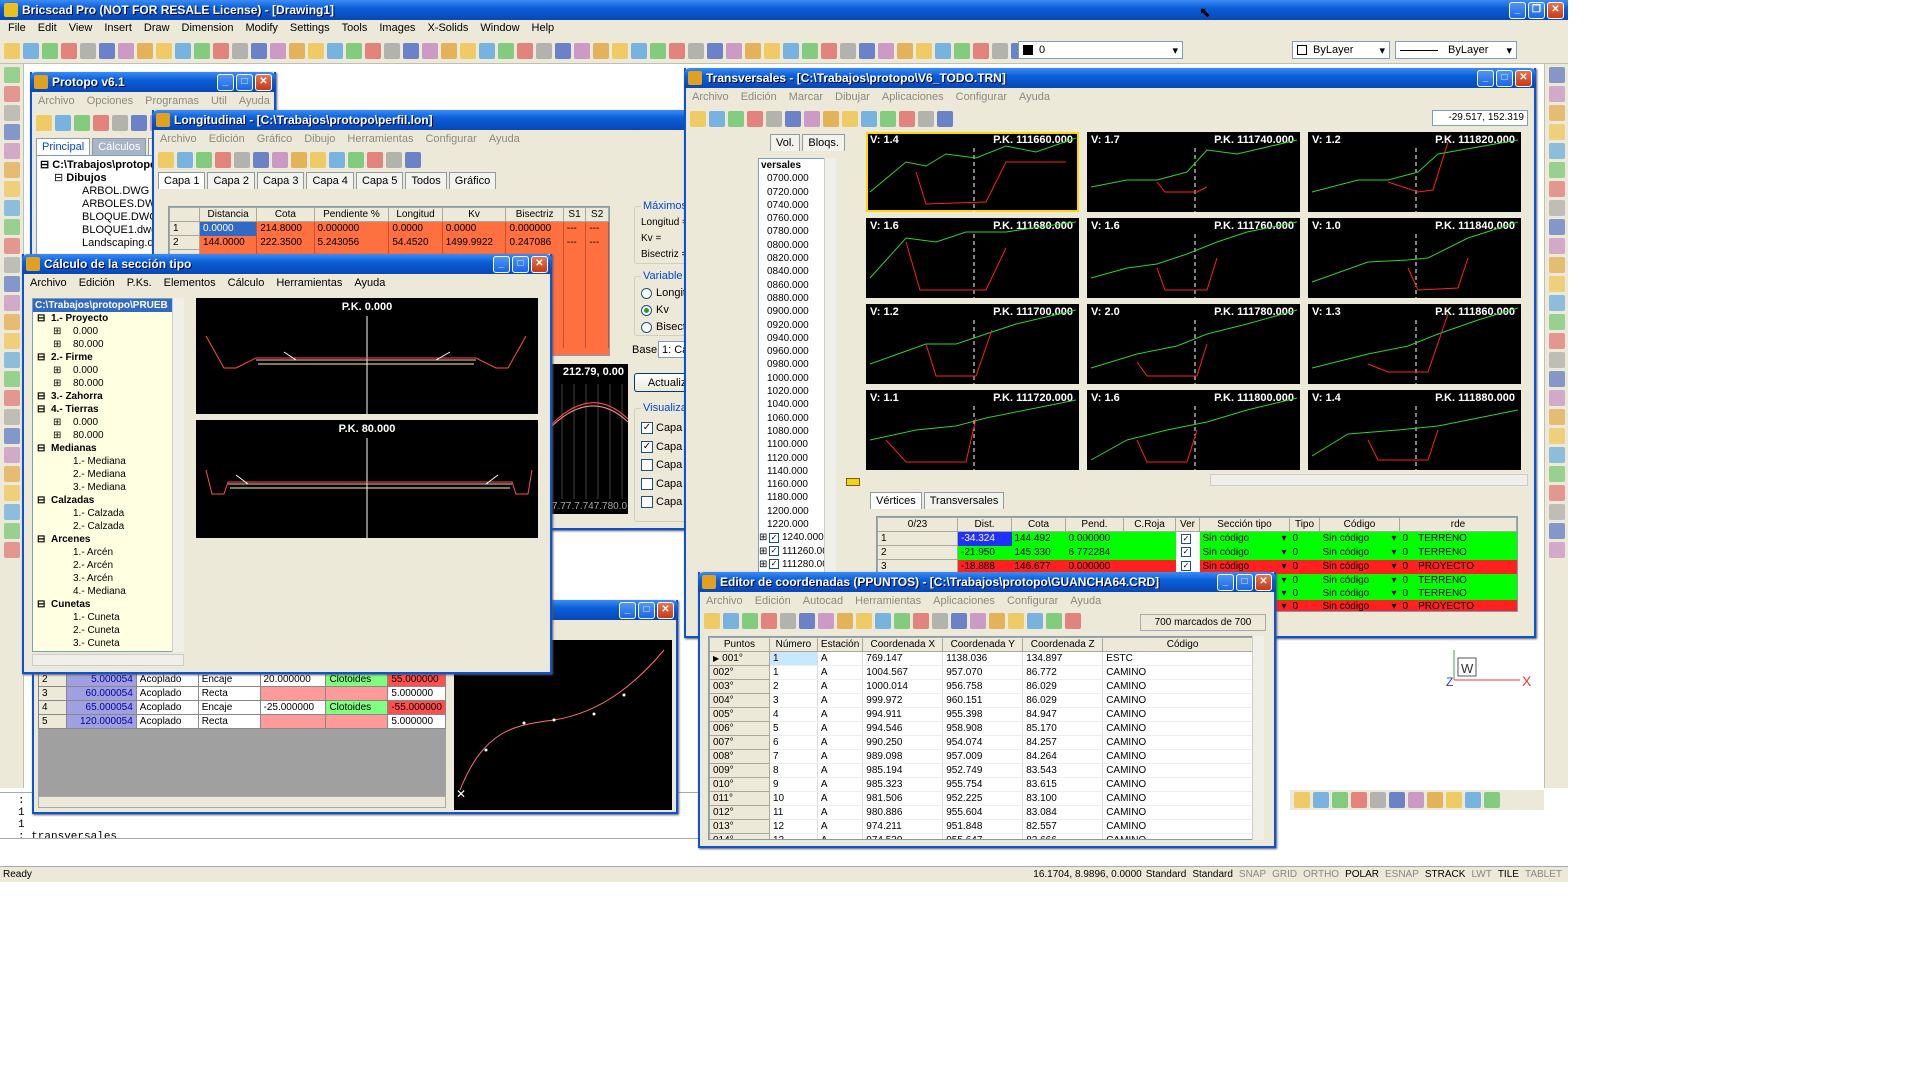 The image size is (1920, 1080). What do you see at coordinates (791, 50) in the screenshot?
I see `main-tool-41-icon` at bounding box center [791, 50].